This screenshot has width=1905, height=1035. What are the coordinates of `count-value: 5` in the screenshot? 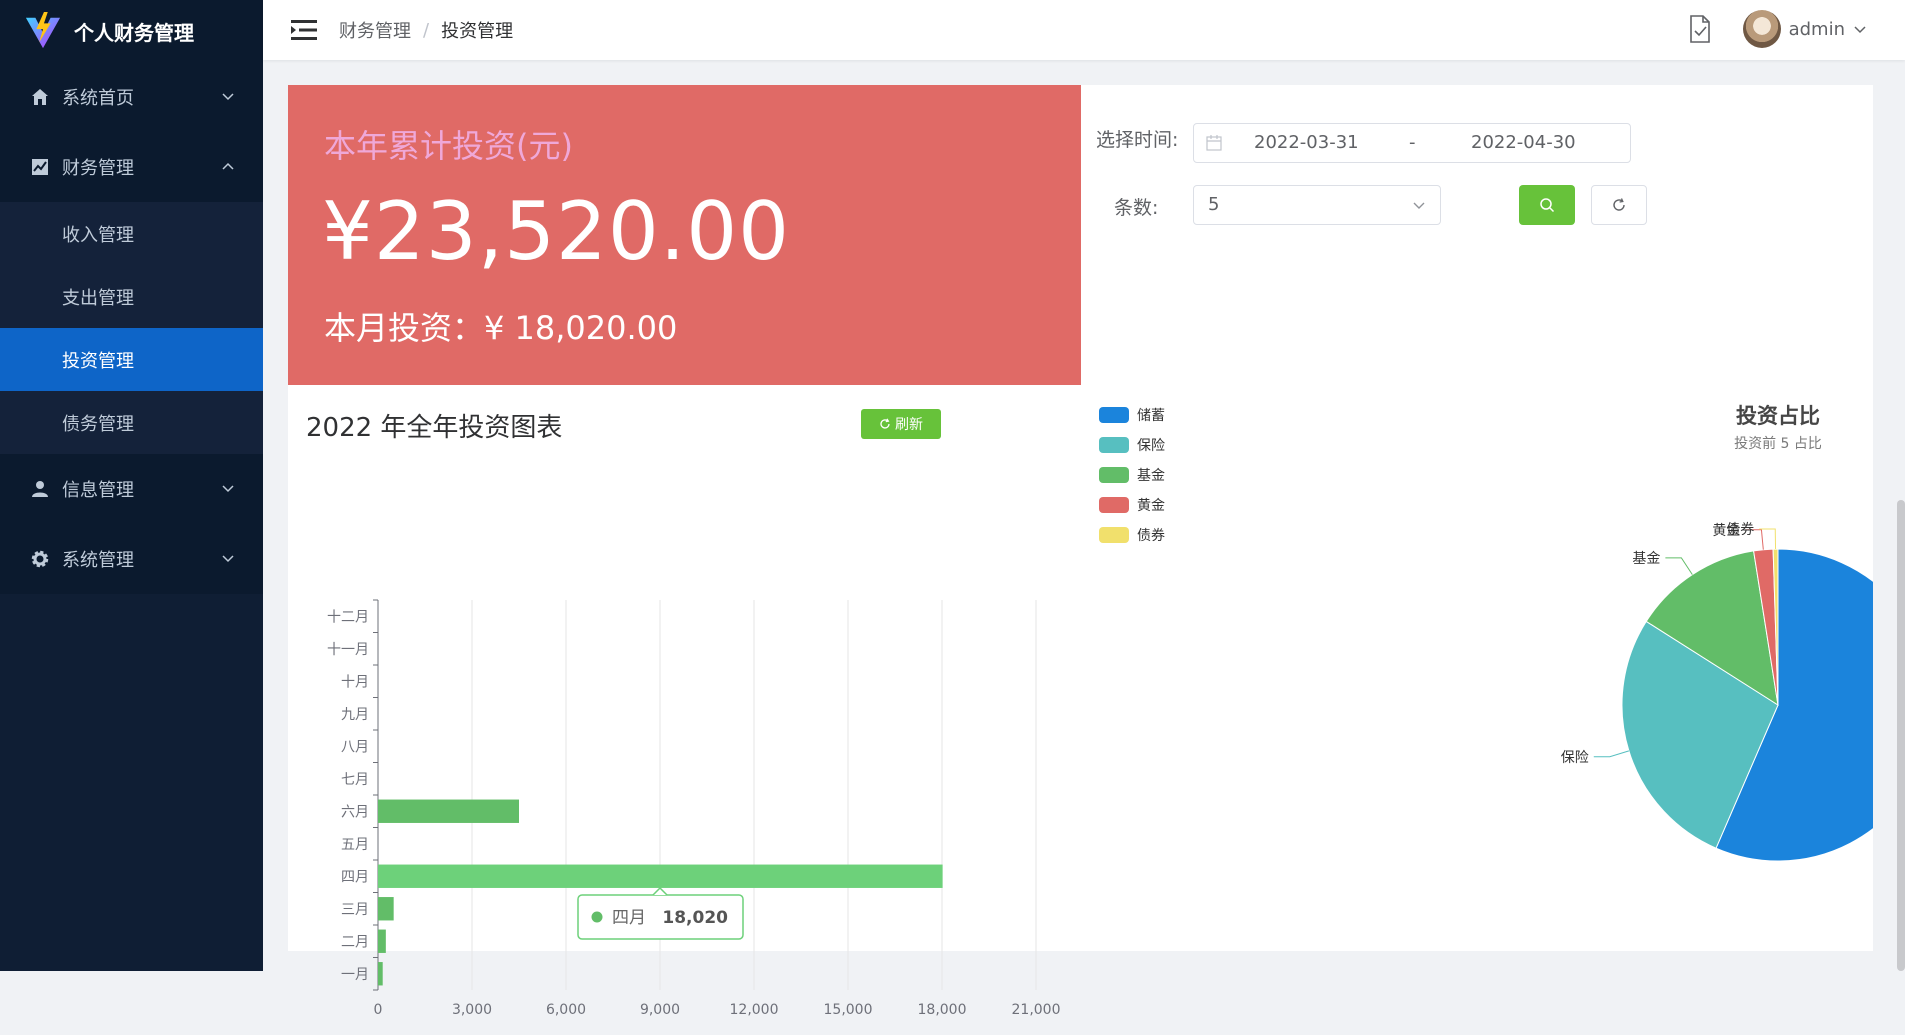 It's located at (1214, 204).